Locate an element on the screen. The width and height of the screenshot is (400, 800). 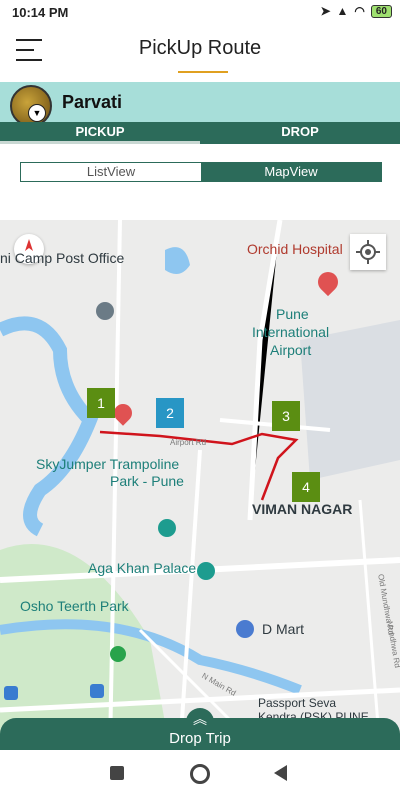
map-label-airport-1: Pune is located at coordinates (292, 314).